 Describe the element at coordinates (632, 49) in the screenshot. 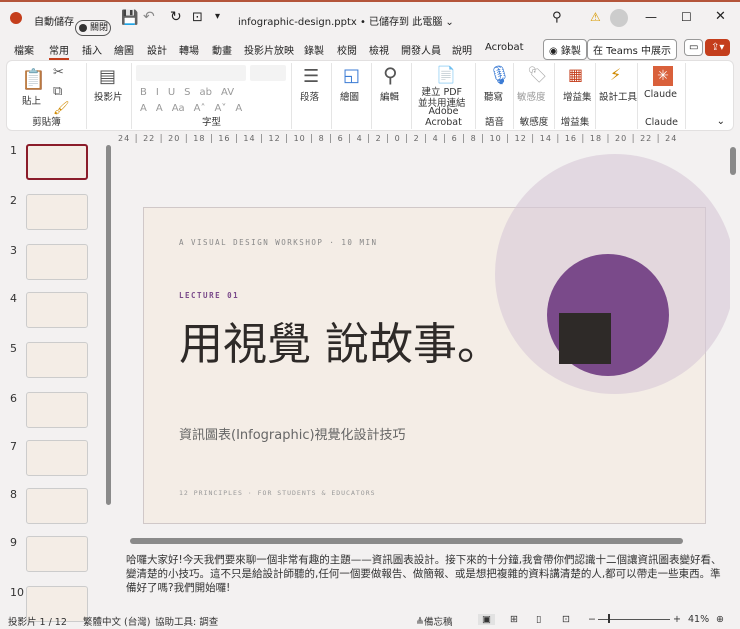

I see `teams-present-button: 在 Teams 中展示` at that location.